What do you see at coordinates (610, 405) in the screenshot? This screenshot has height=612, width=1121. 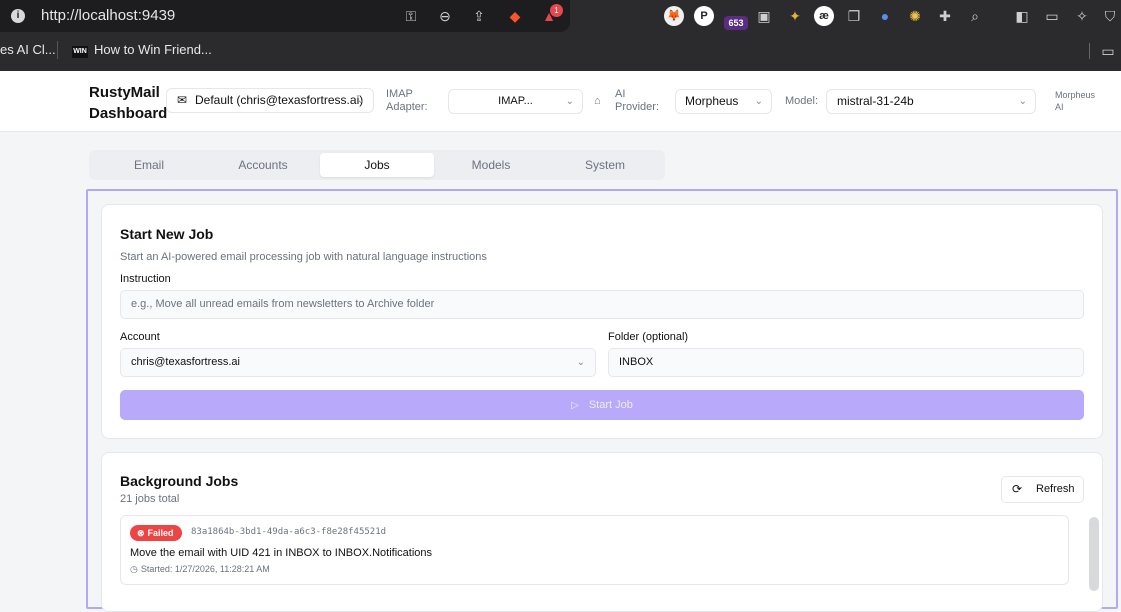 I see `start-job-label: Start Job` at bounding box center [610, 405].